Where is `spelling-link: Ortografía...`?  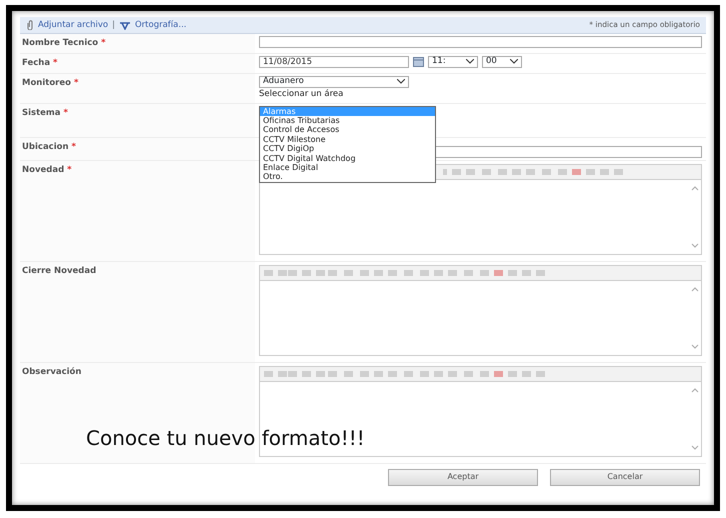 spelling-link: Ortografía... is located at coordinates (160, 25).